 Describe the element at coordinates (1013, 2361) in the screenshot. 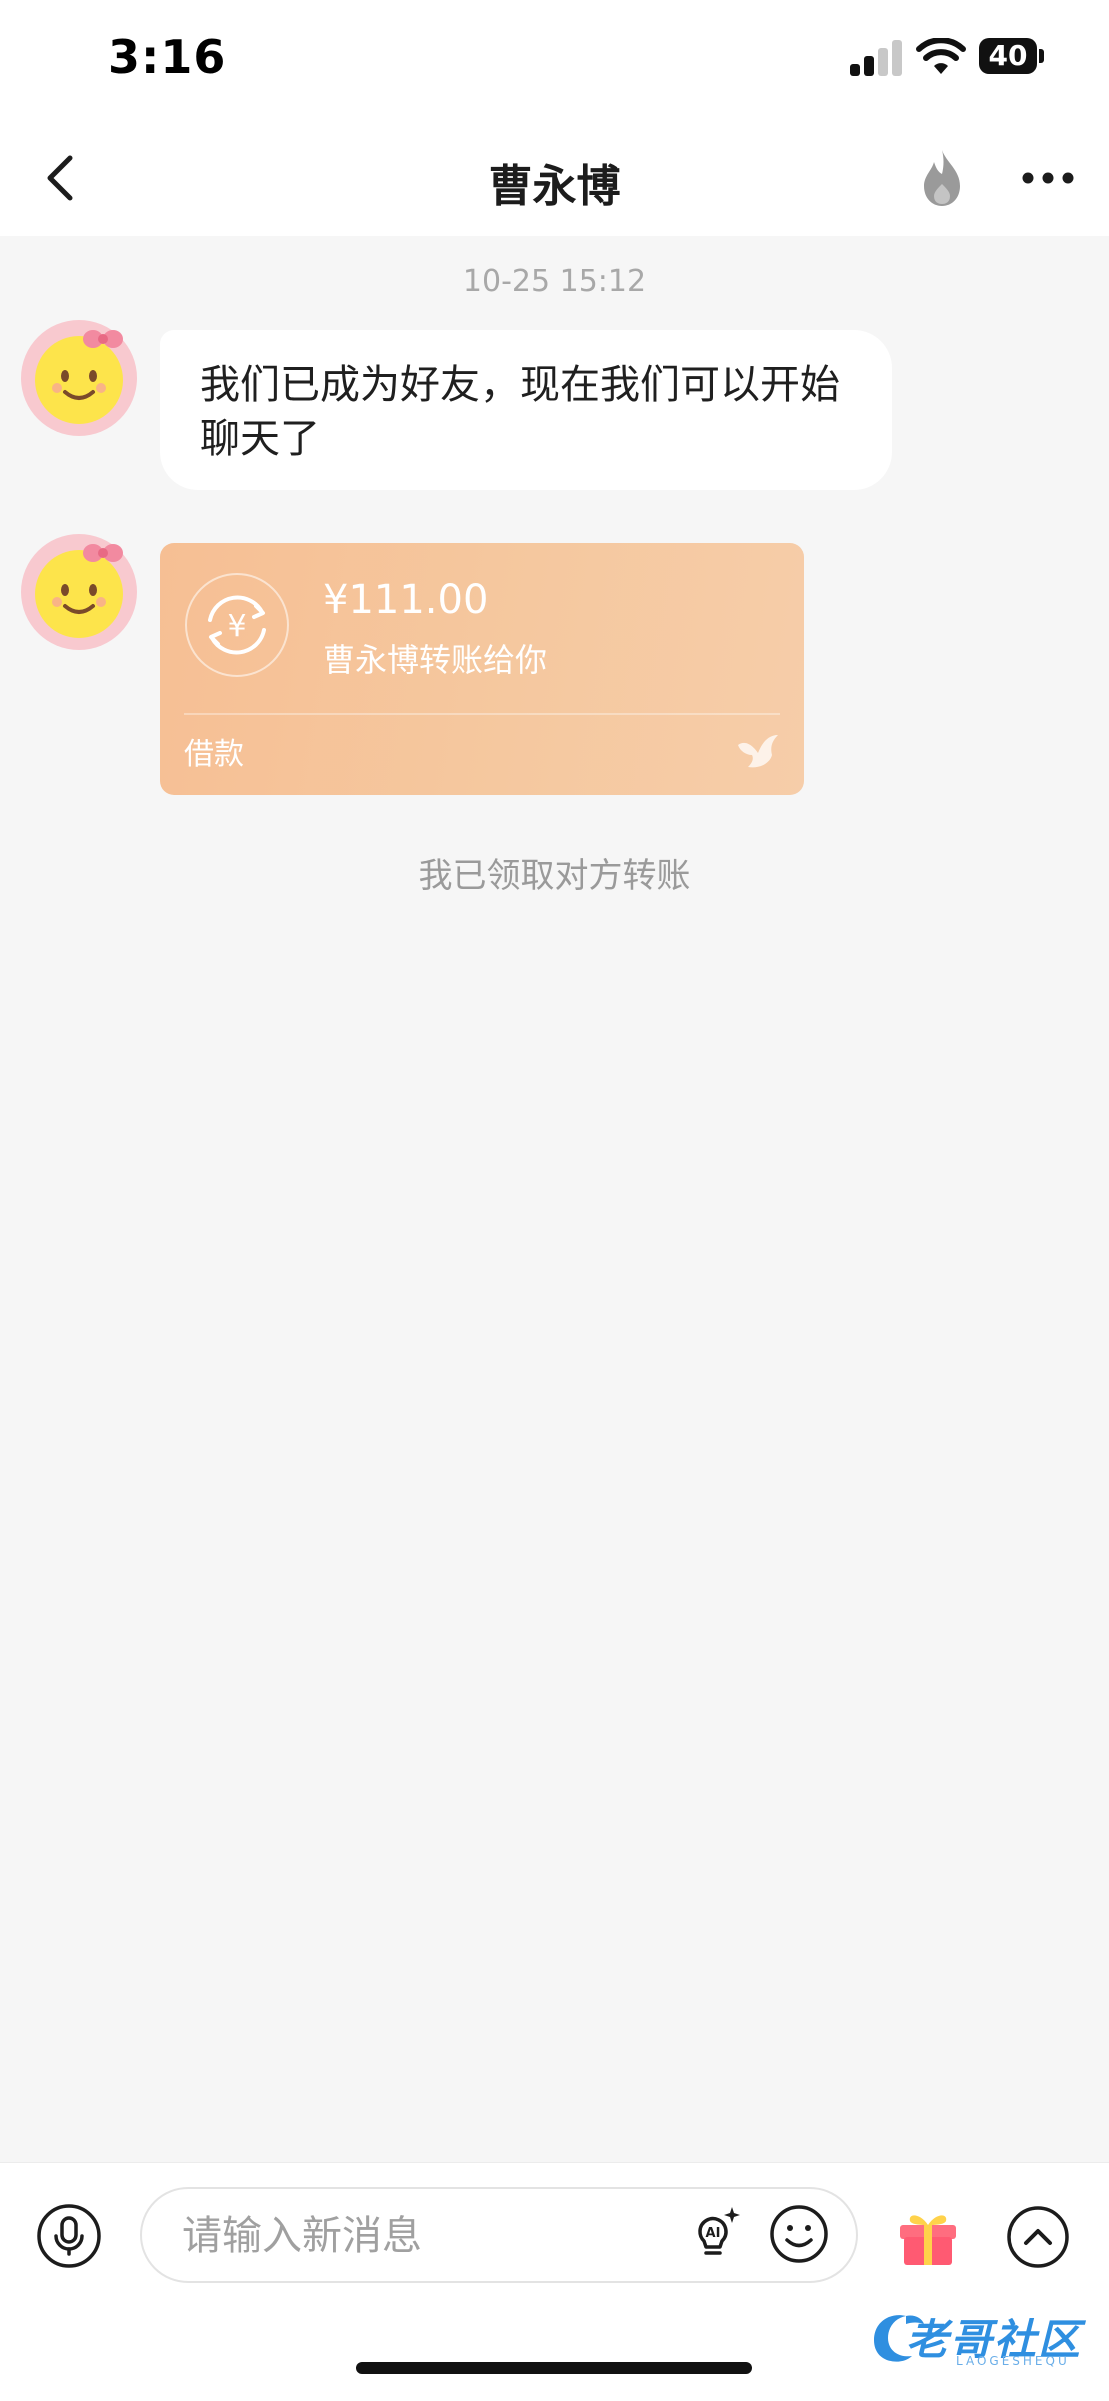

I see `watermark-subtext: LAOGESHEQU` at that location.